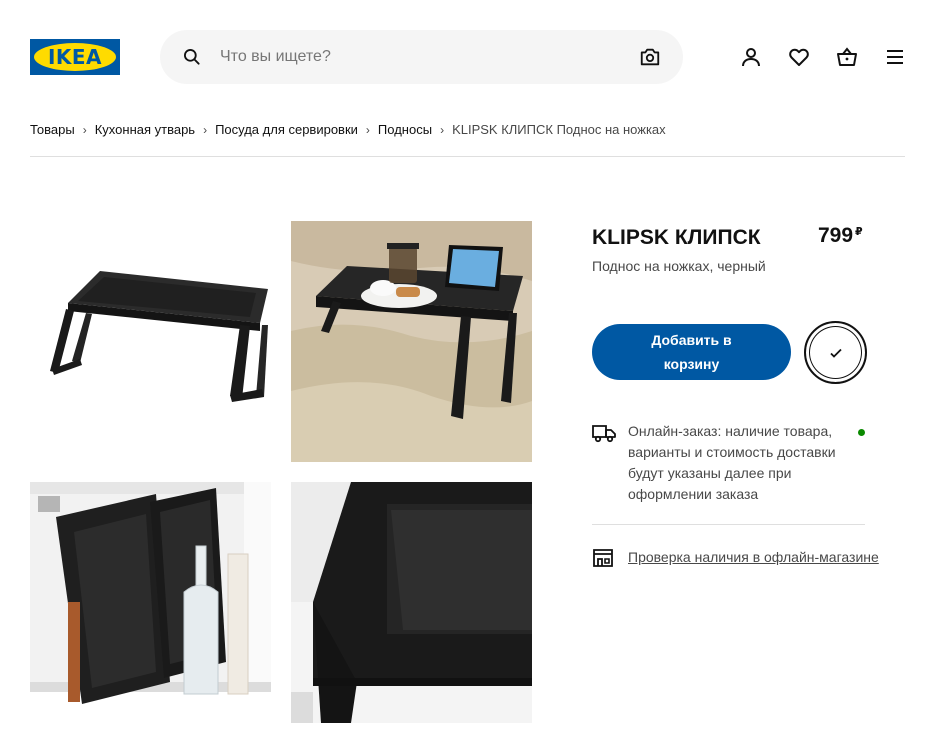 The image size is (945, 745). What do you see at coordinates (52, 129) in the screenshot?
I see `breadcrumb-item: Товары` at bounding box center [52, 129].